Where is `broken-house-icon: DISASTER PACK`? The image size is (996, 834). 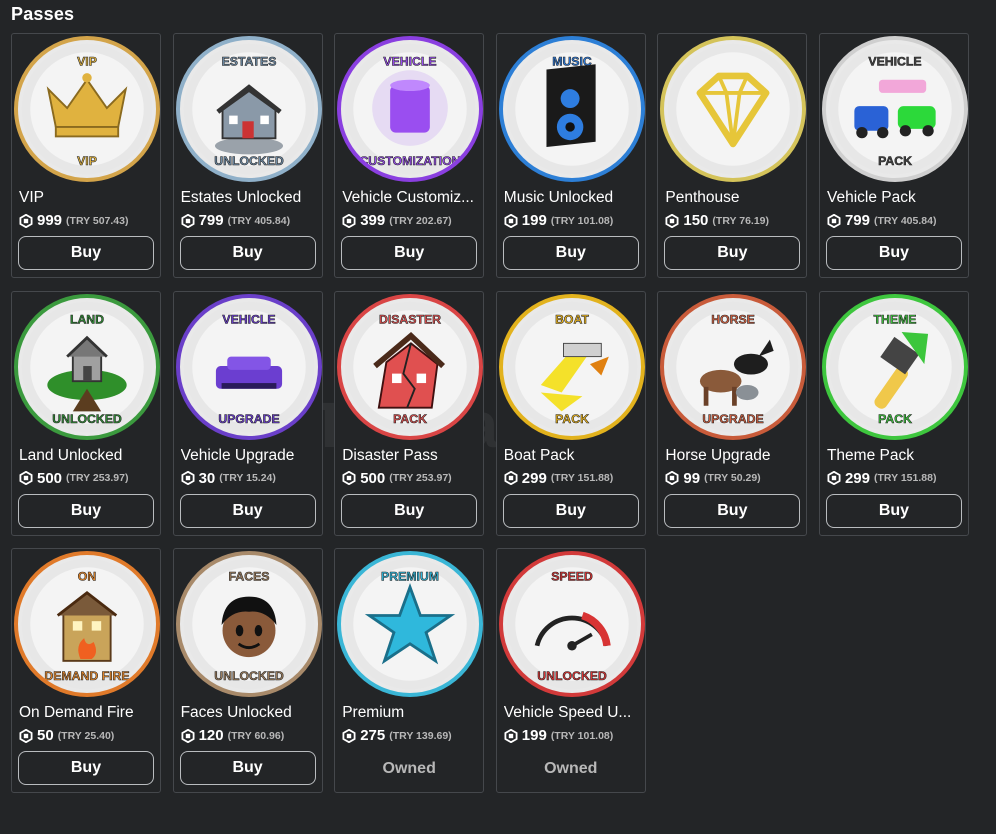 broken-house-icon: DISASTER PACK is located at coordinates (410, 366).